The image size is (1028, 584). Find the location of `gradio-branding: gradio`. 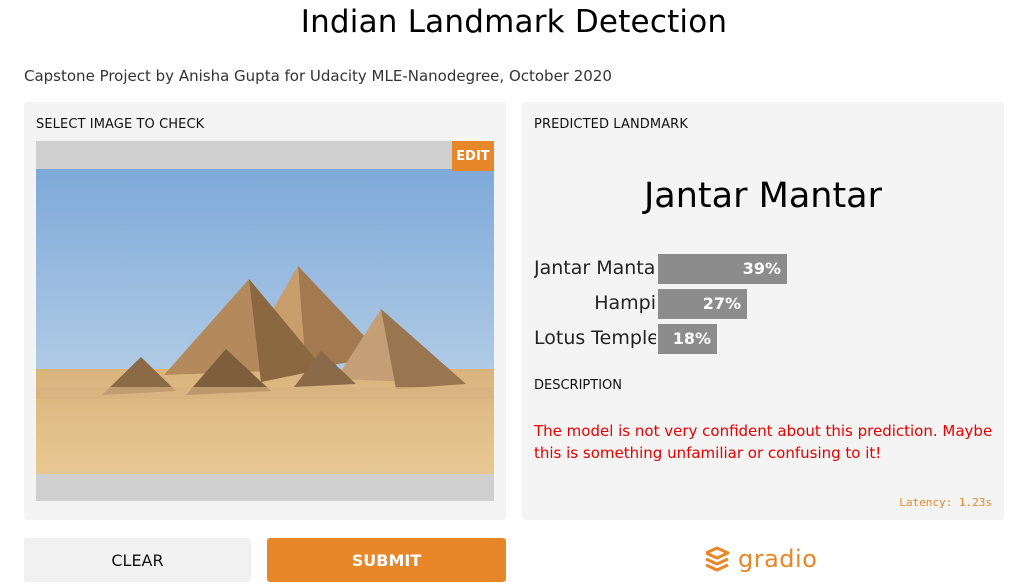

gradio-branding: gradio is located at coordinates (759, 559).